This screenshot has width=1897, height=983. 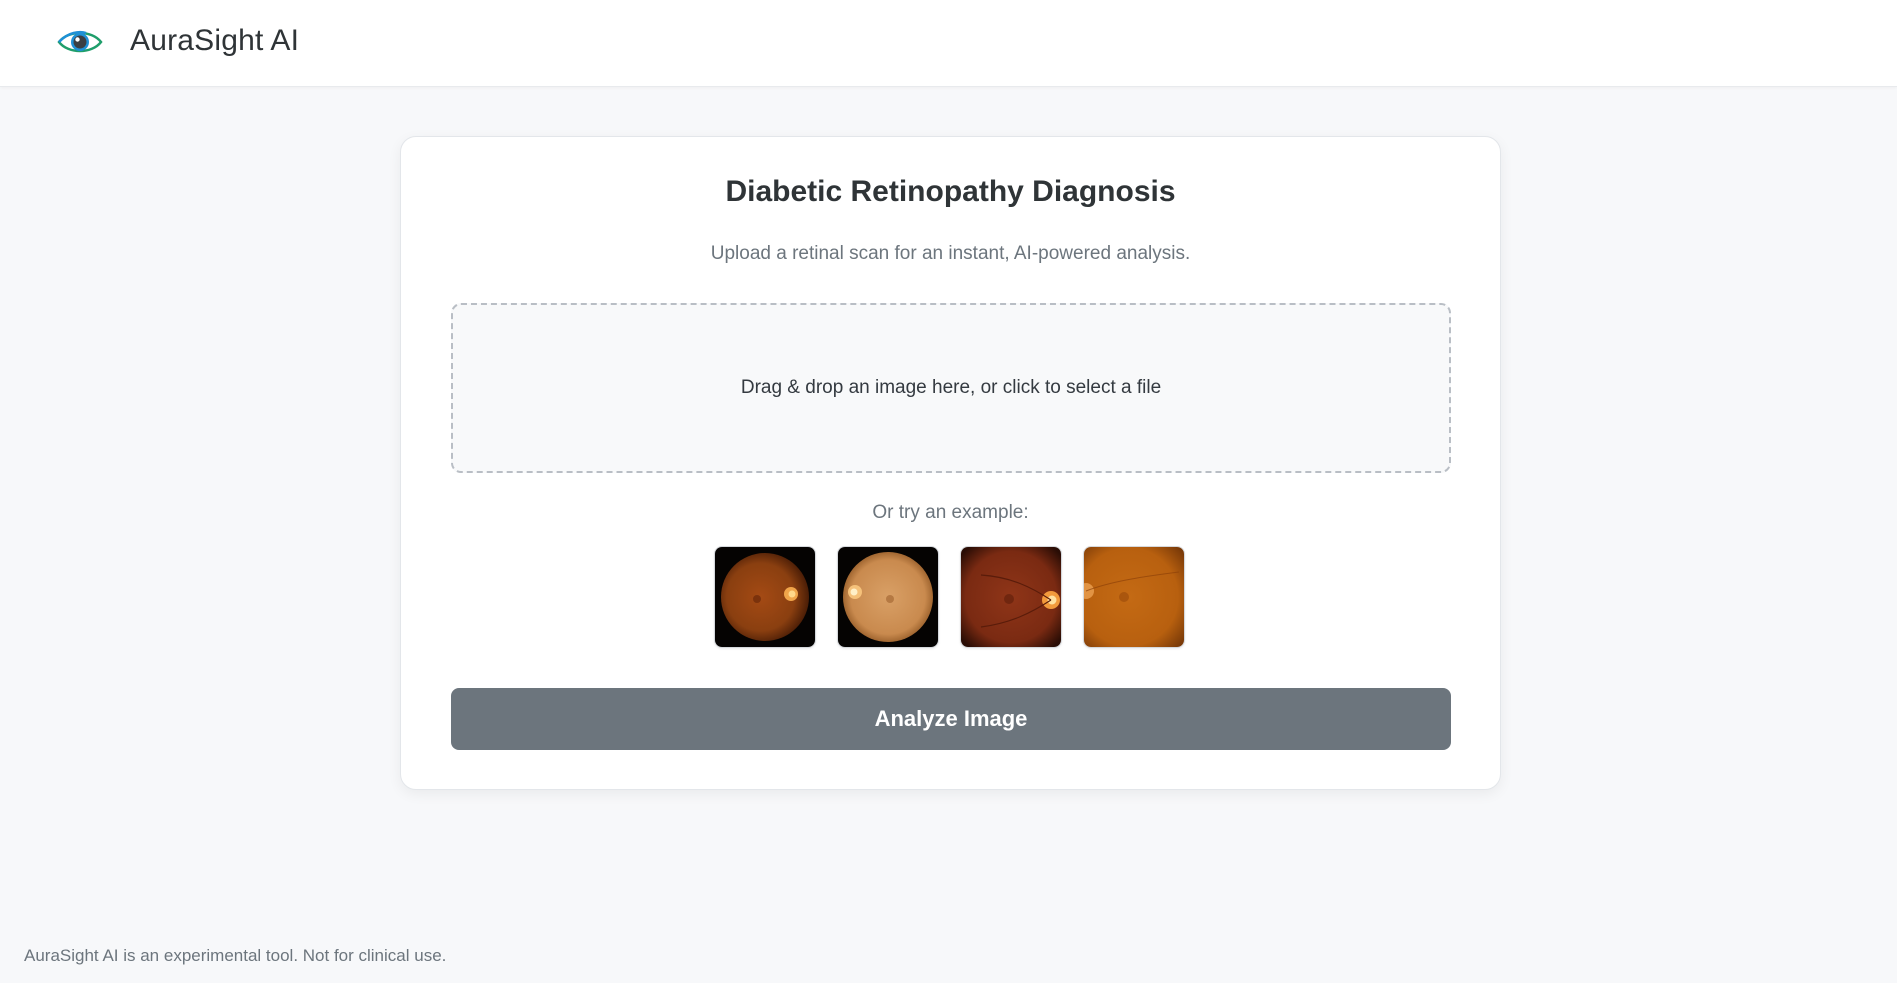 What do you see at coordinates (215, 40) in the screenshot?
I see `brand-name: AuraSight AI` at bounding box center [215, 40].